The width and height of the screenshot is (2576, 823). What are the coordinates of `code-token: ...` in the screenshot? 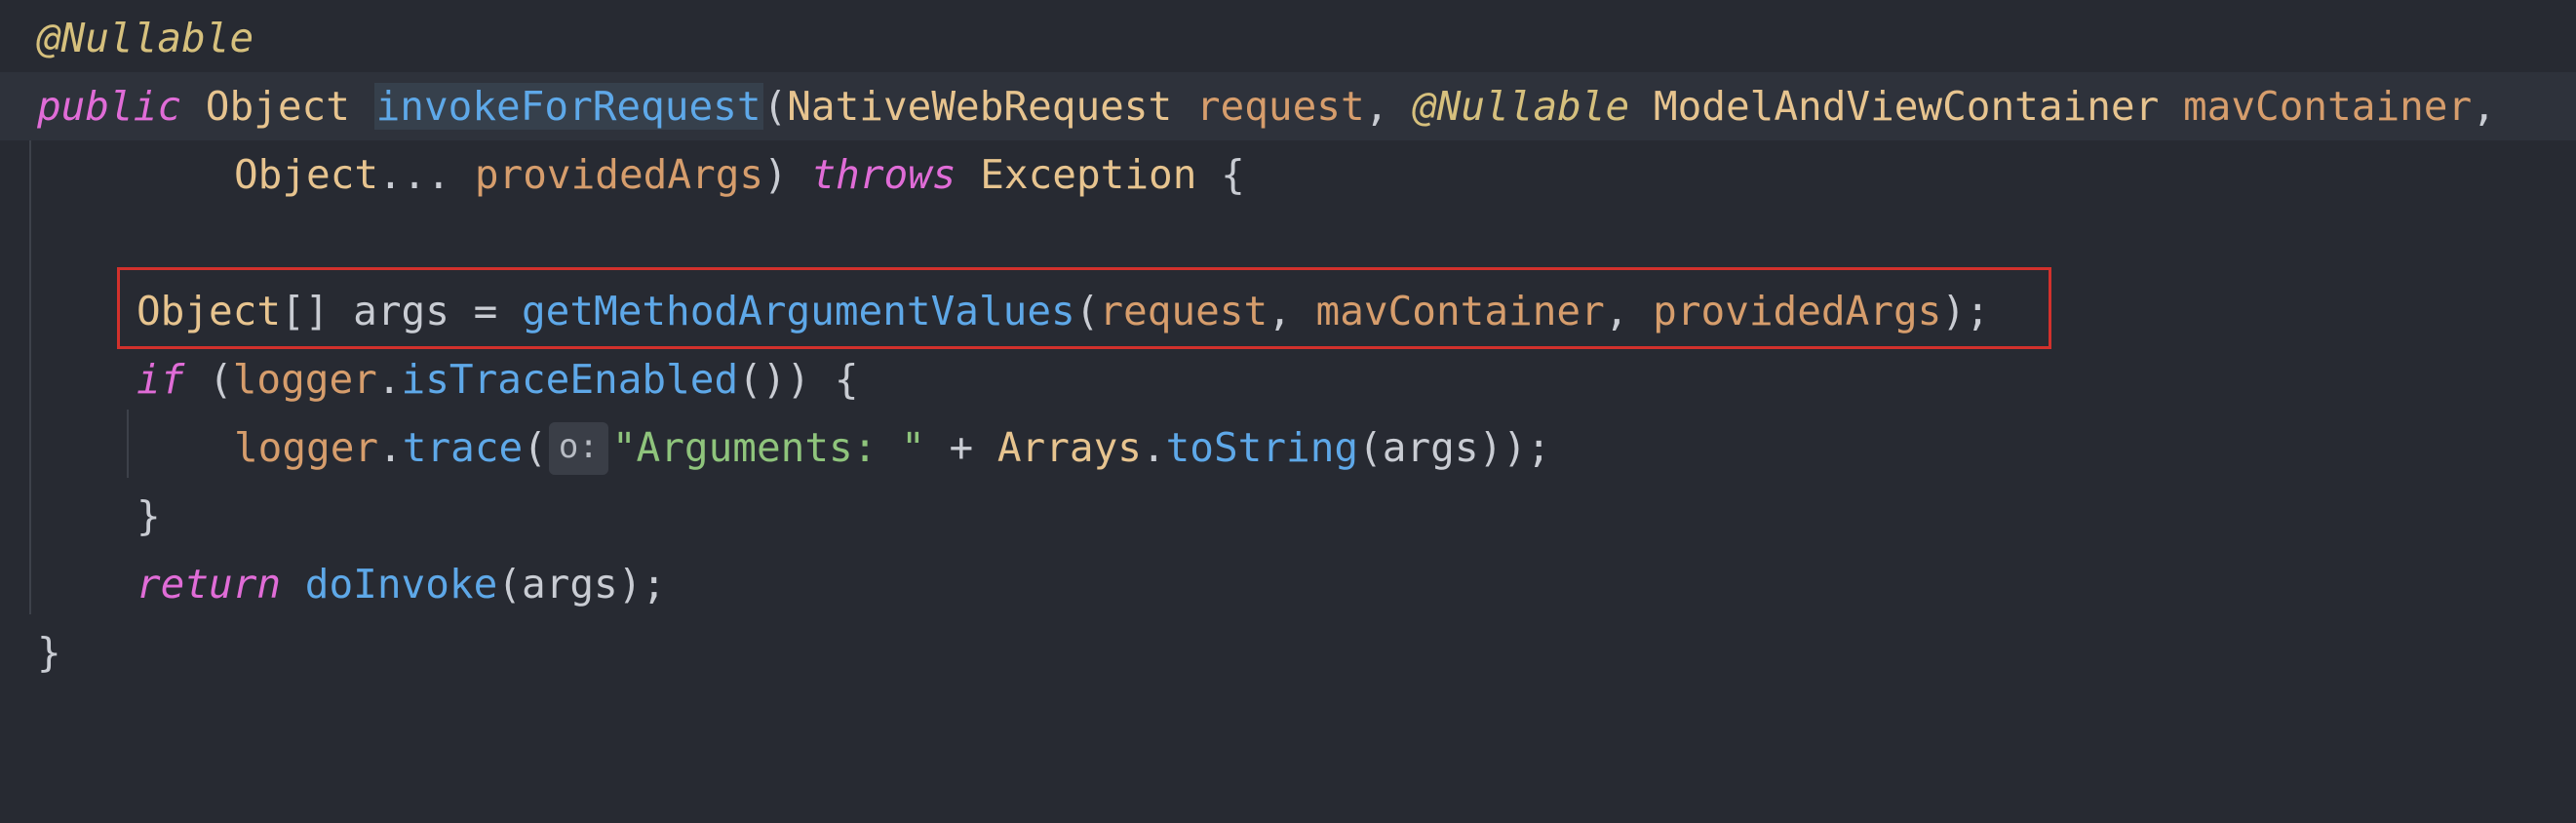 It's located at (426, 174).